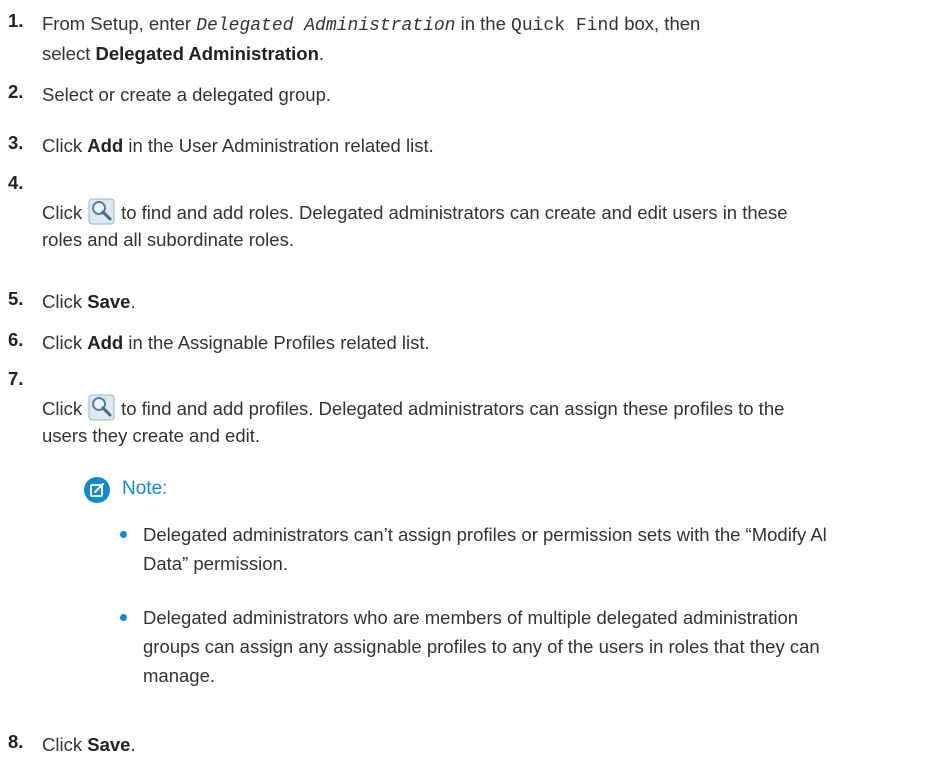  What do you see at coordinates (565, 26) in the screenshot?
I see `code-text: Quick Find` at bounding box center [565, 26].